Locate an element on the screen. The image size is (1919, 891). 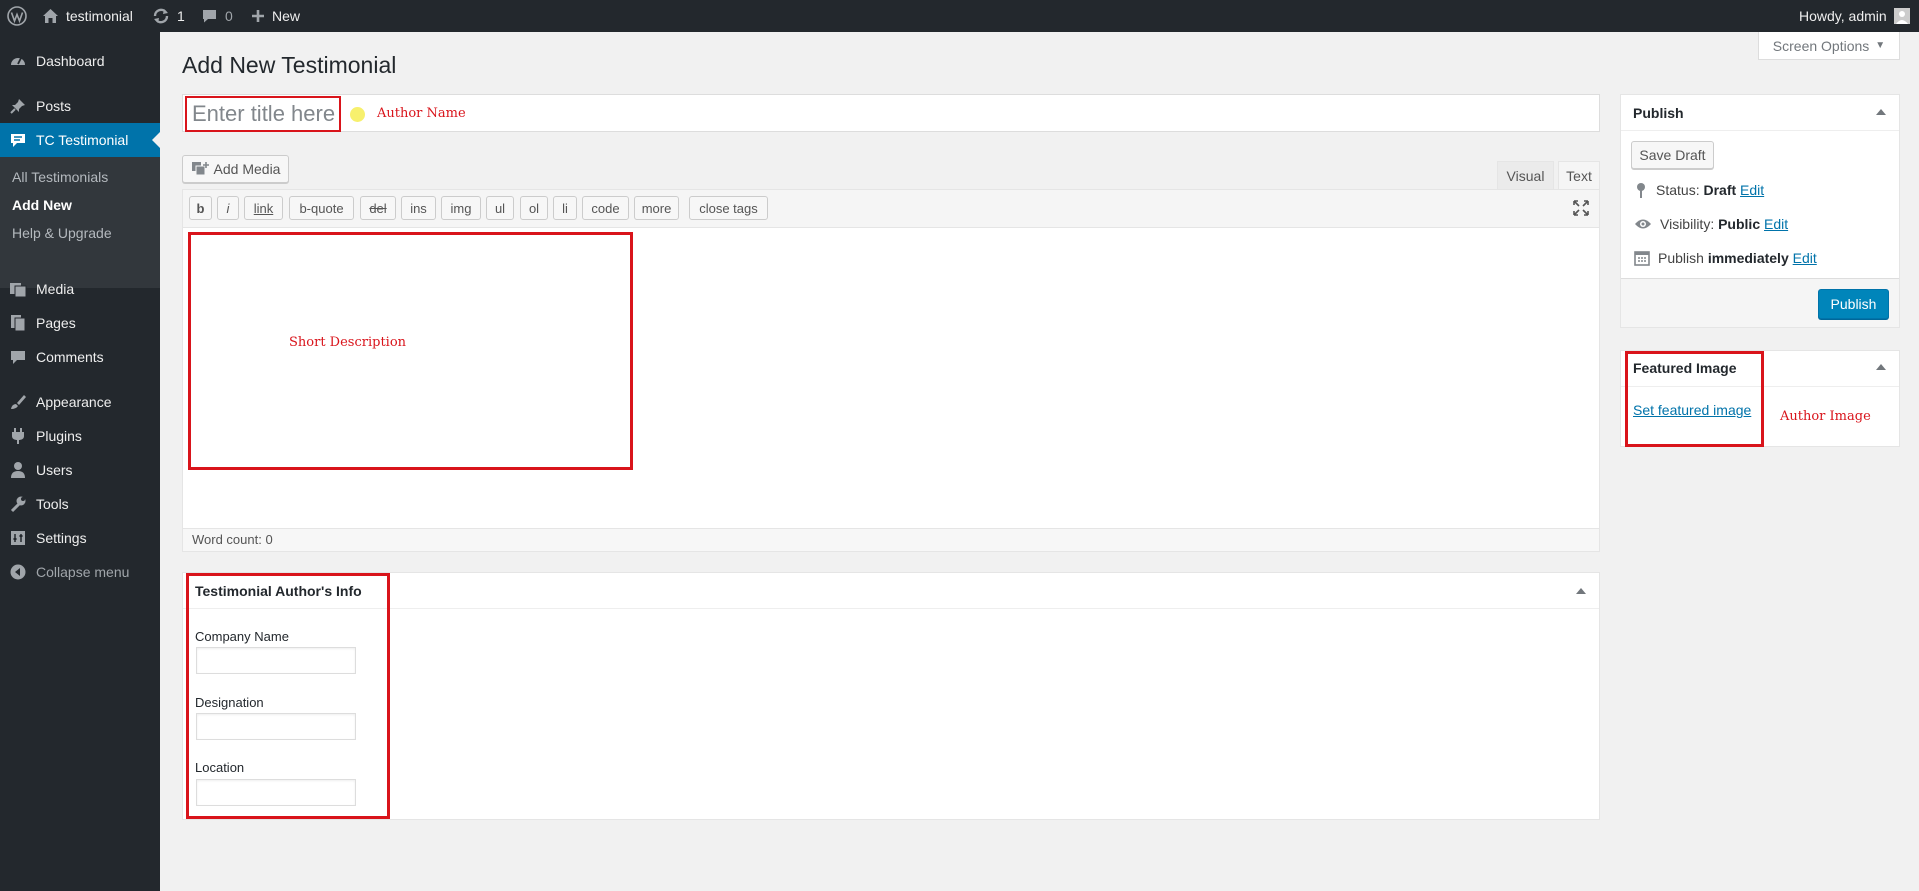
sidebar-item-plugins: Plugins is located at coordinates (80, 436).